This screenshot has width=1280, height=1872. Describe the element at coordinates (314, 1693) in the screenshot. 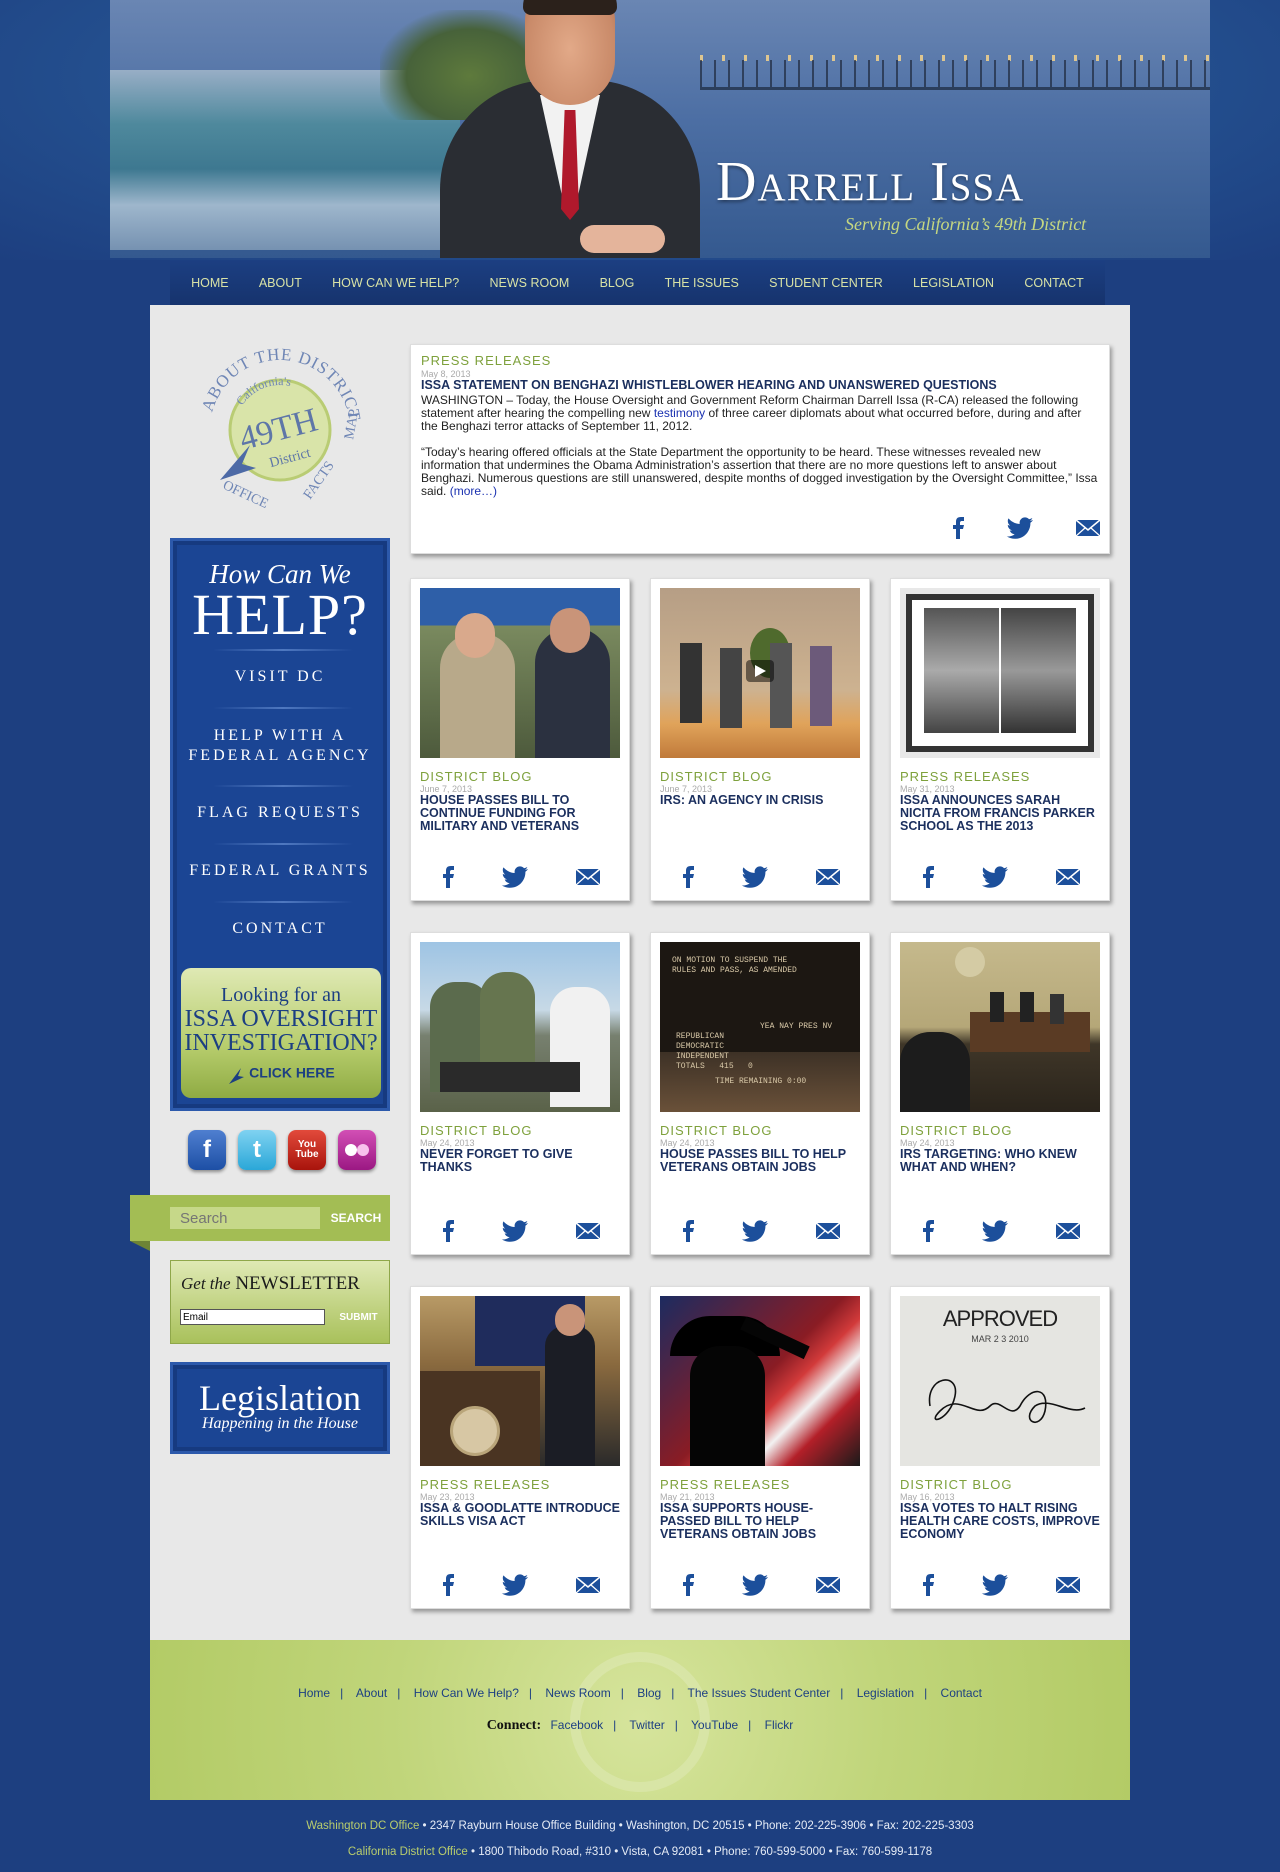

I see `footer-link-home: Home` at that location.